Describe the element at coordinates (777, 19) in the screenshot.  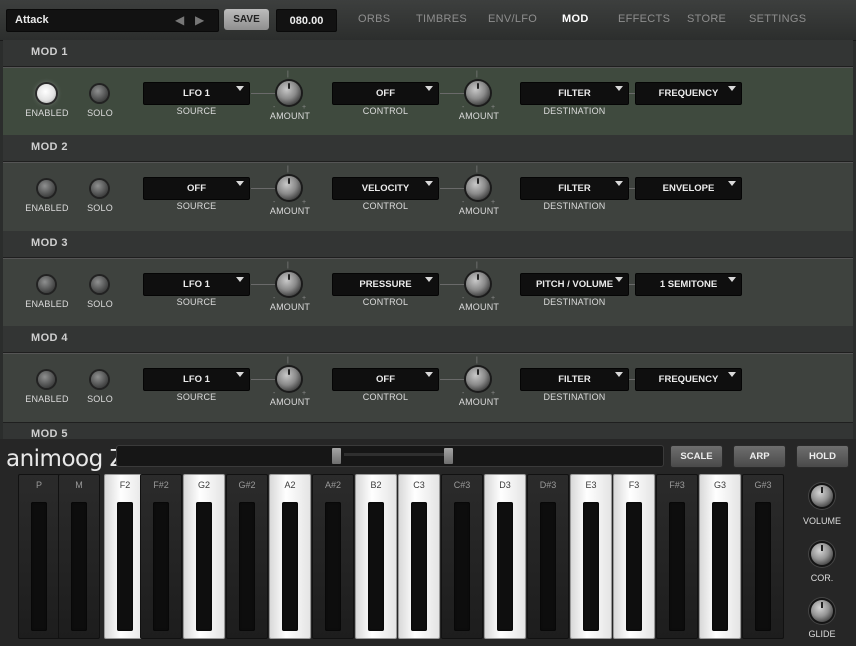
I see `tab-settings: SETTINGS` at that location.